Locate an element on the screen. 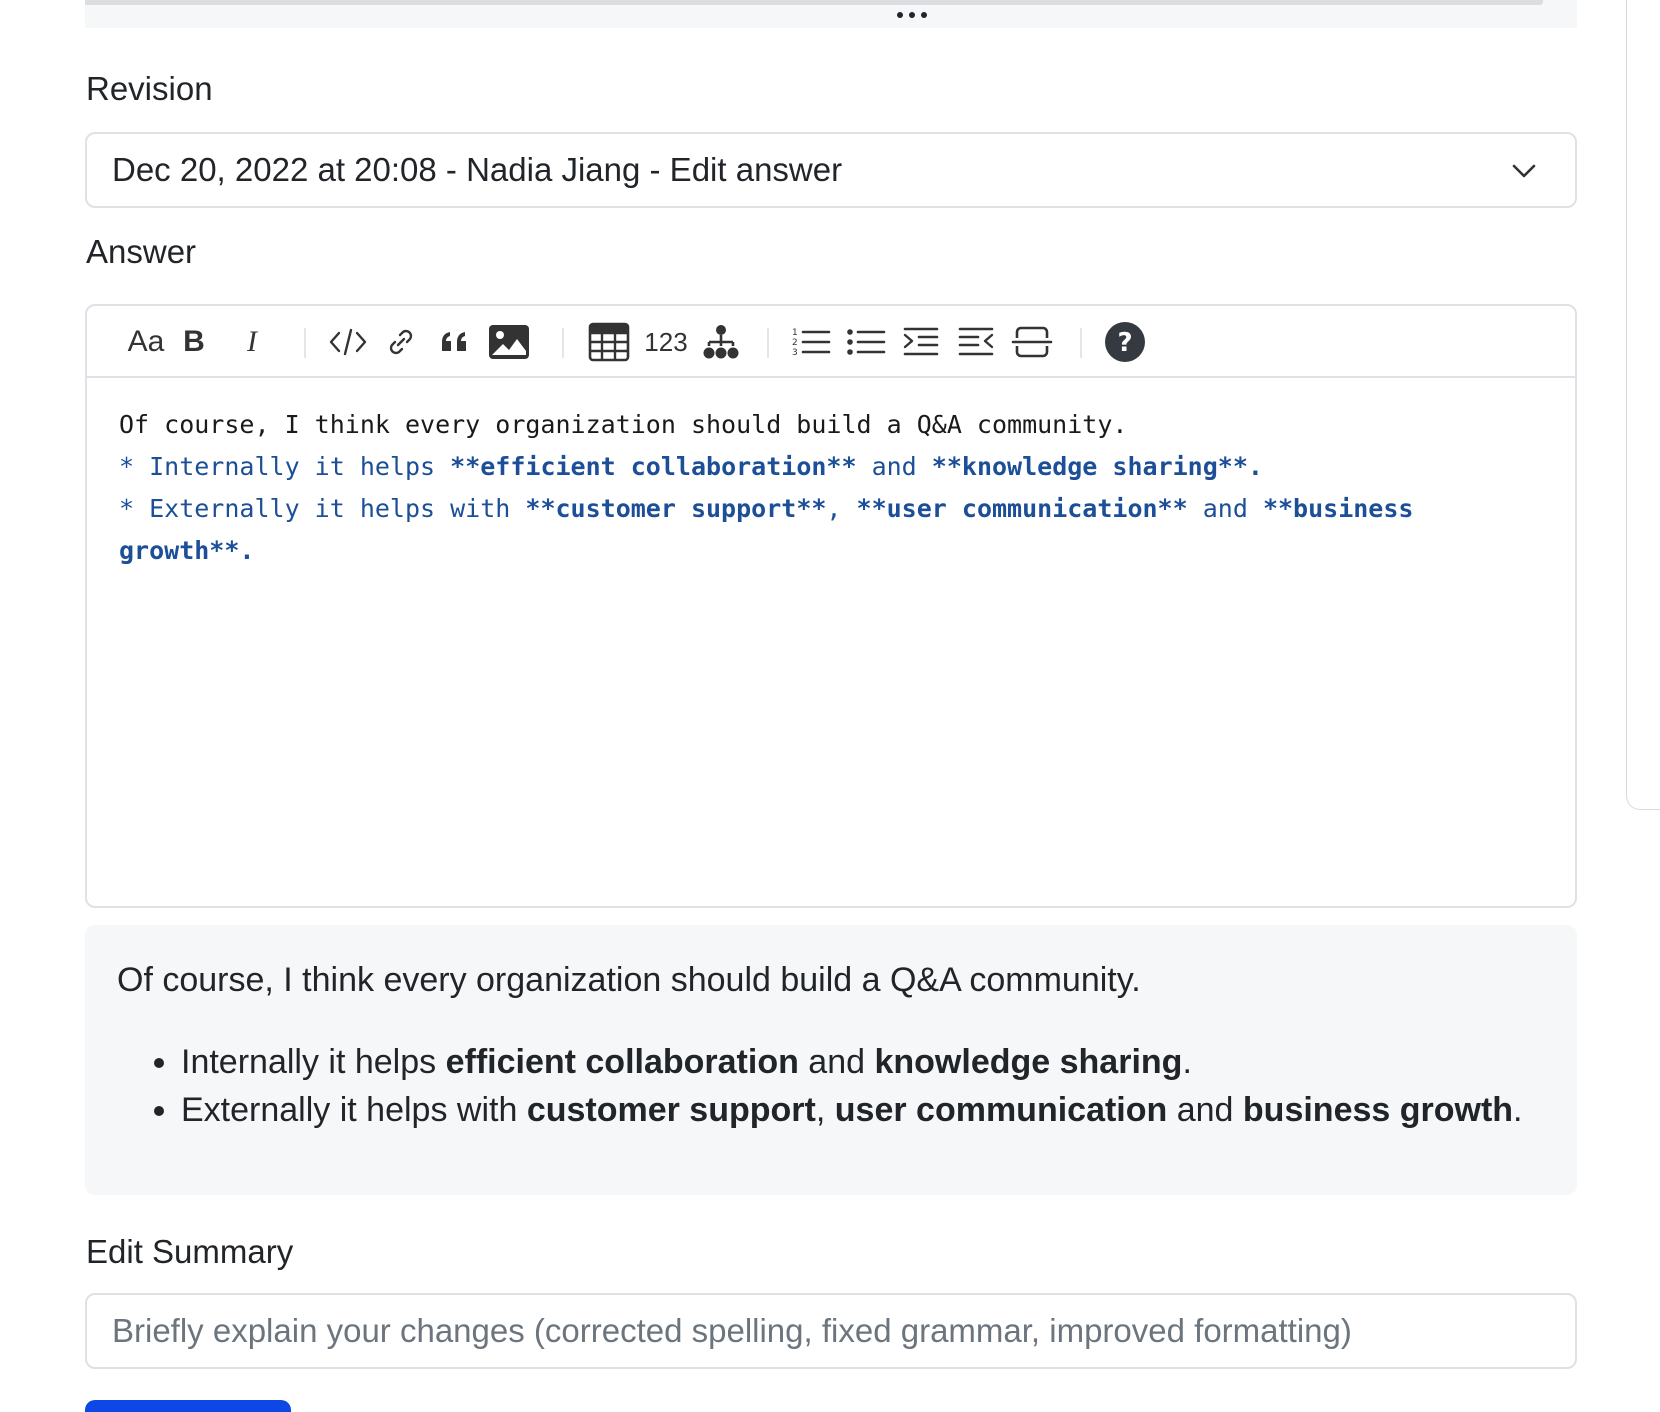 Image resolution: width=1660 pixels, height=1412 pixels. horizontal-rule-icon is located at coordinates (1032, 342).